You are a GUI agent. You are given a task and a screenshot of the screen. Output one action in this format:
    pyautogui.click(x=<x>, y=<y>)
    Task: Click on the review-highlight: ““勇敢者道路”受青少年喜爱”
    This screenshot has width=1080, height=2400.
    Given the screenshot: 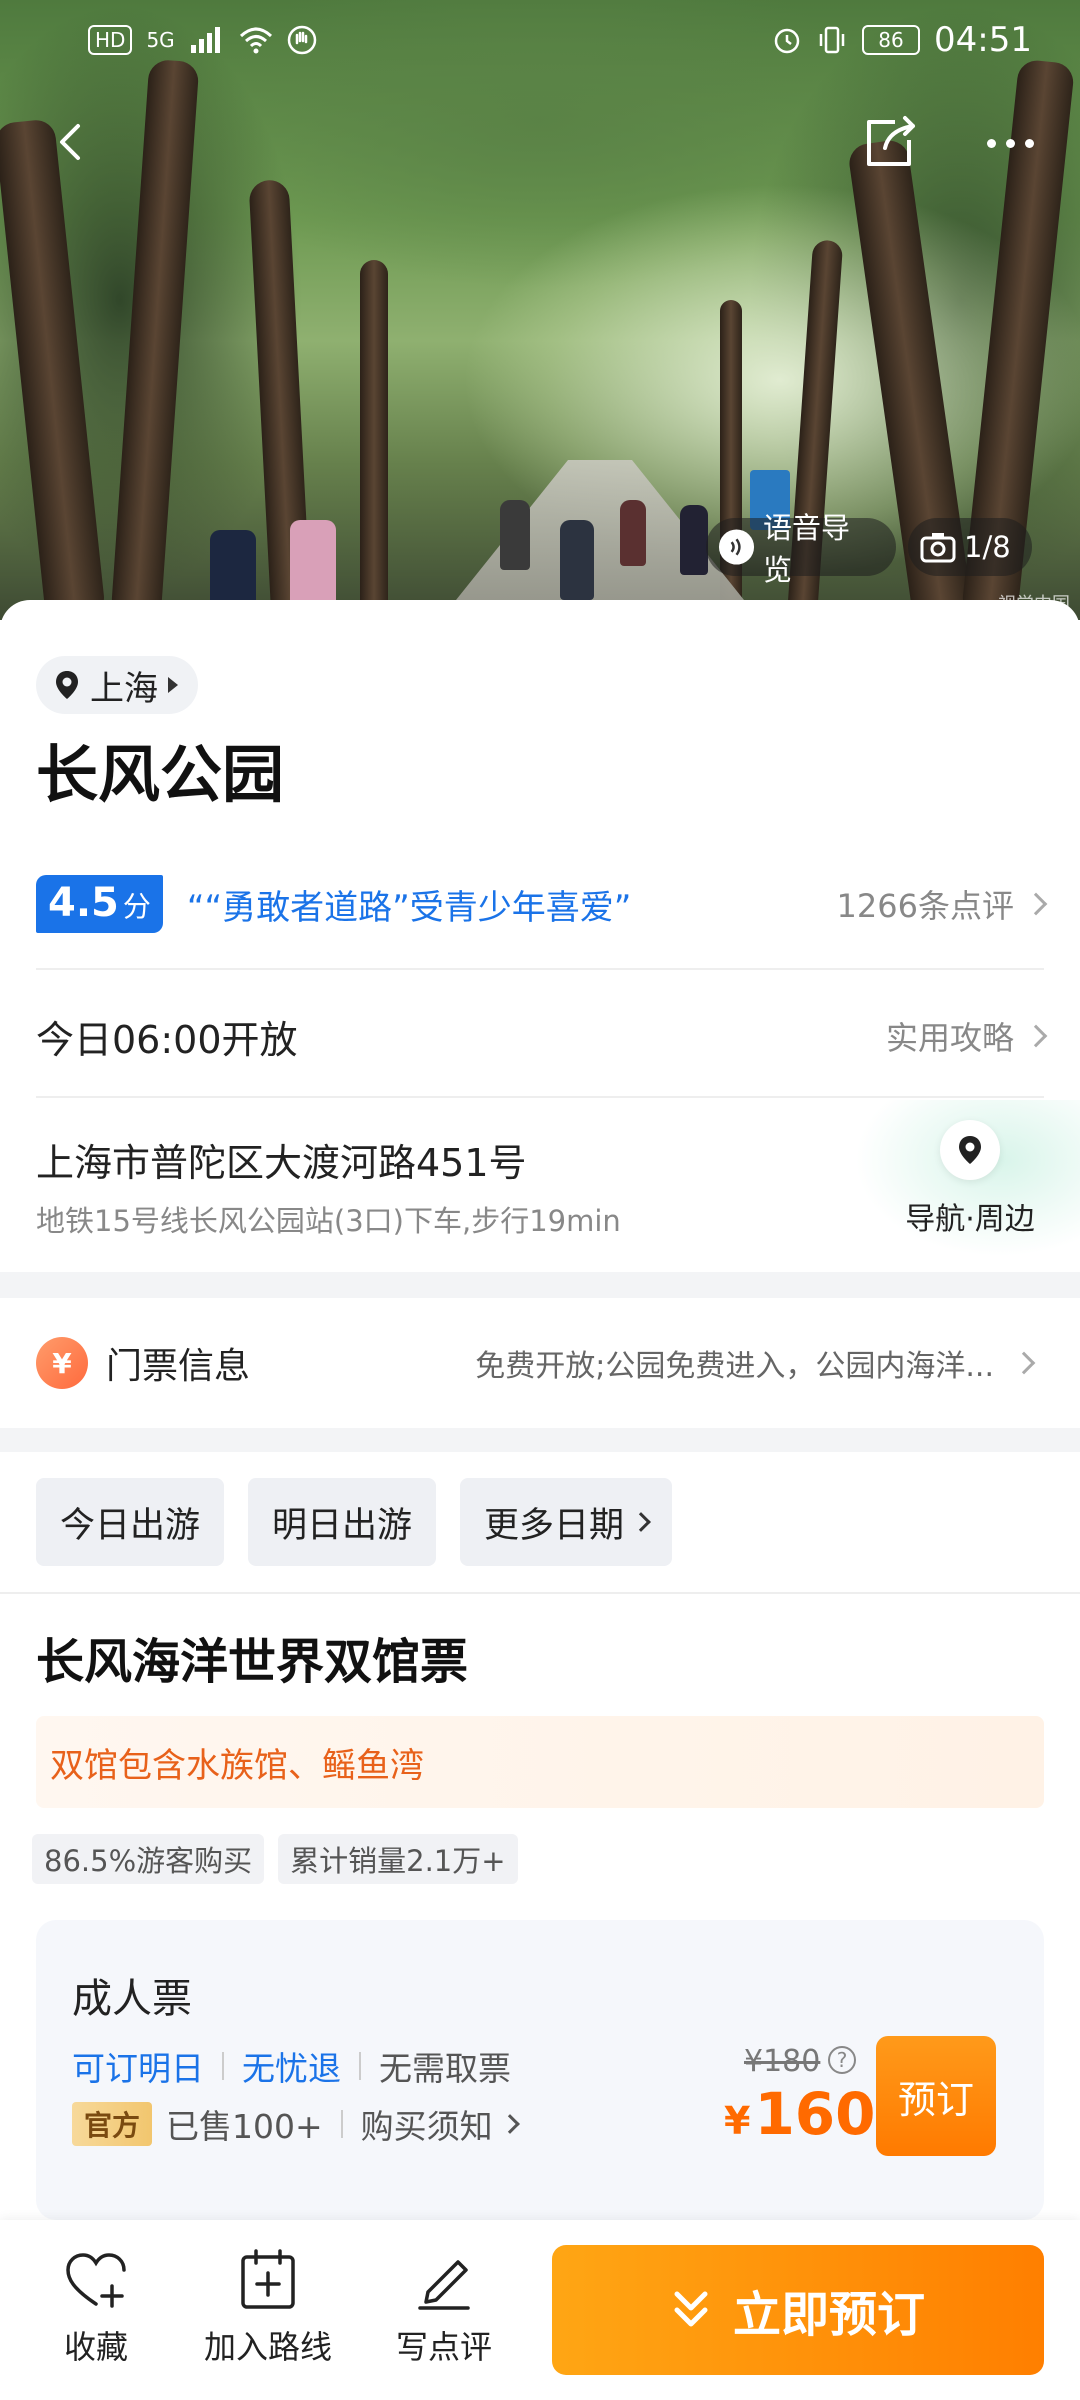 What is the action you would take?
    pyautogui.click(x=409, y=907)
    